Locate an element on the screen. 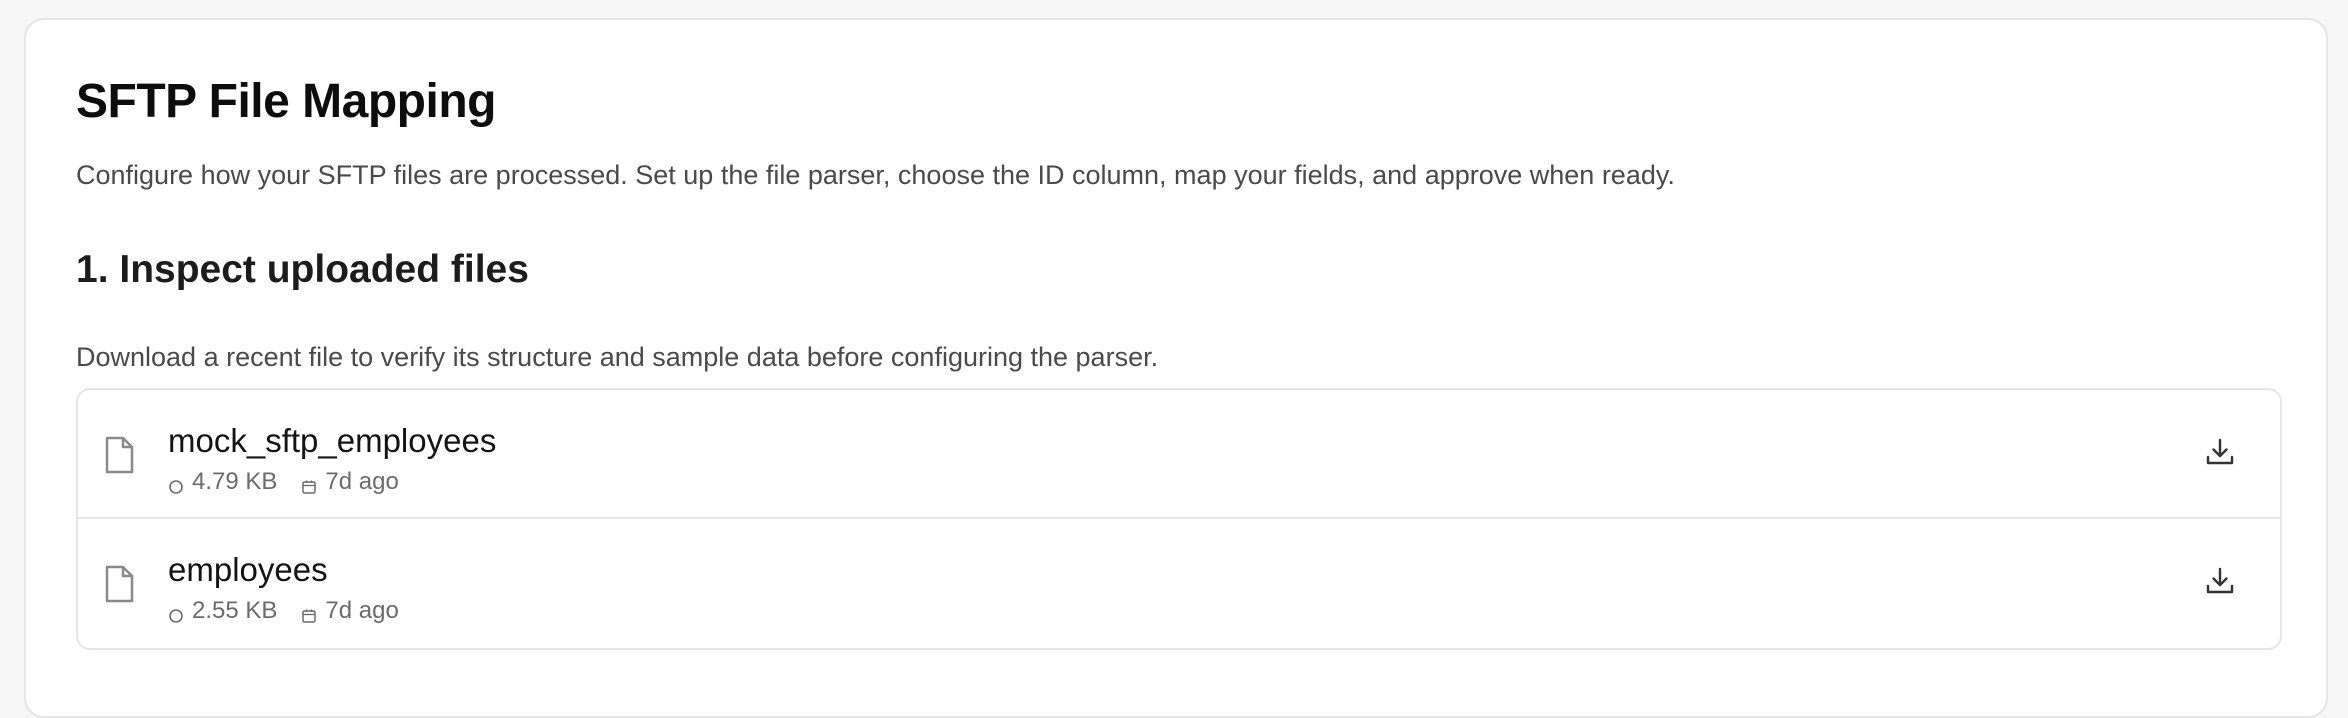  file-size: 2.55 KB is located at coordinates (222, 611).